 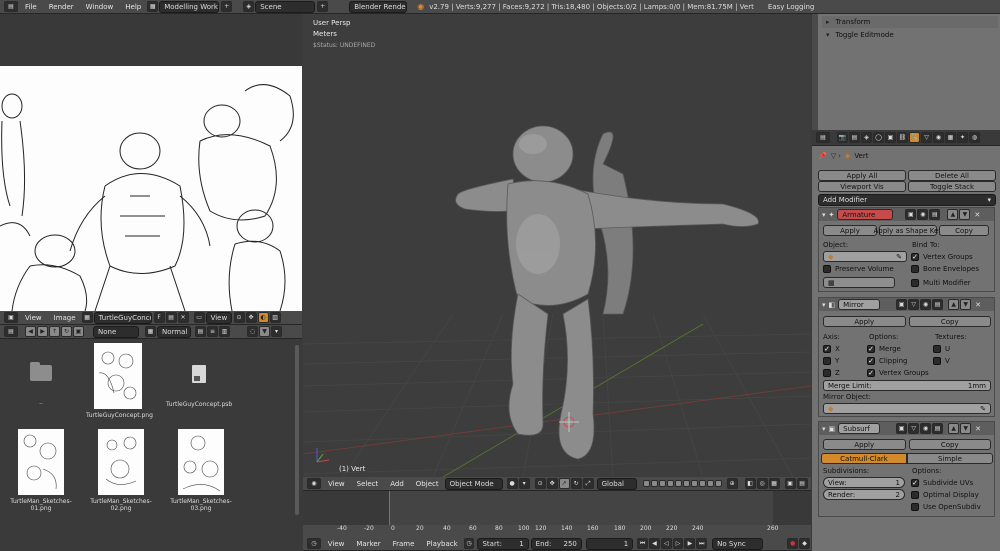 I want to click on shading-icon: ●, so click(x=512, y=483).